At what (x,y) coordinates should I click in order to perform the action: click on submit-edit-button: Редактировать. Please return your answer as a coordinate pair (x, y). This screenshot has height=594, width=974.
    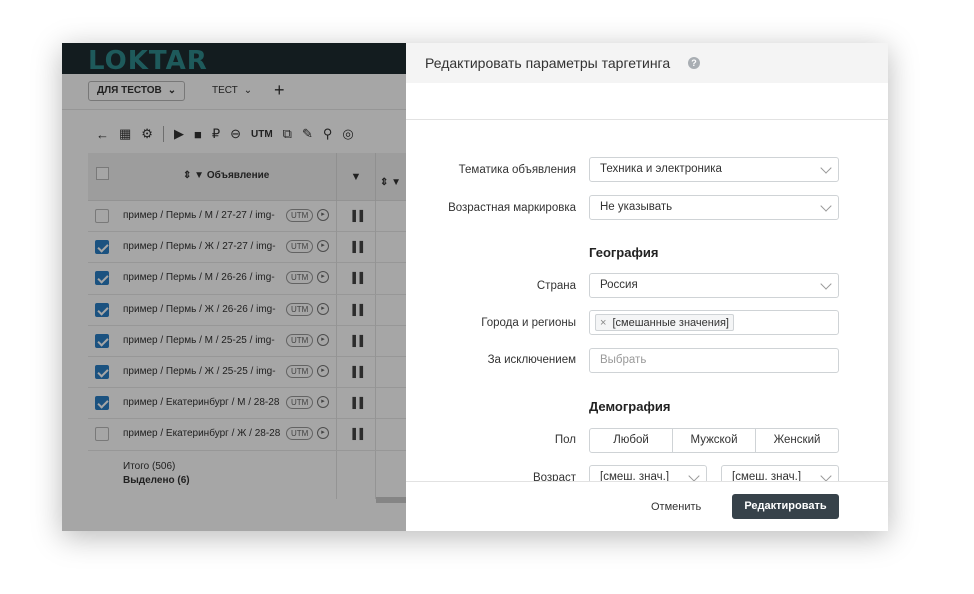
    Looking at the image, I should click on (785, 506).